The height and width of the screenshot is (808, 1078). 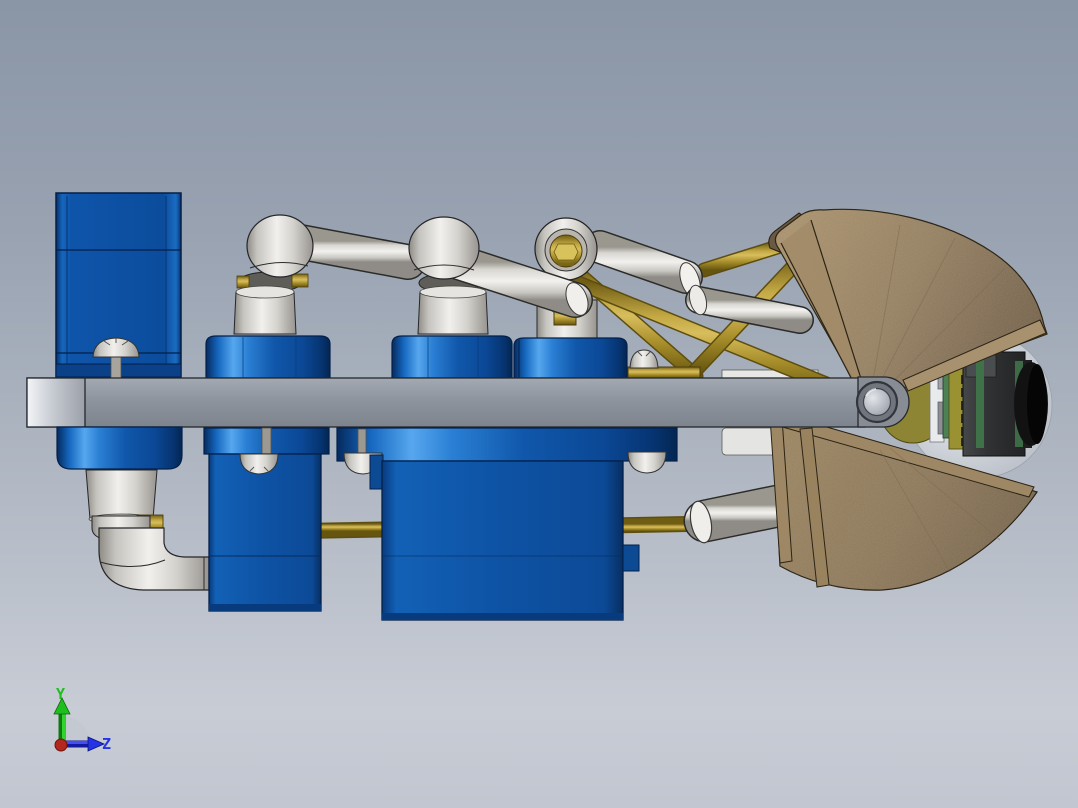 What do you see at coordinates (60, 694) in the screenshot?
I see `axis-y-label: Y` at bounding box center [60, 694].